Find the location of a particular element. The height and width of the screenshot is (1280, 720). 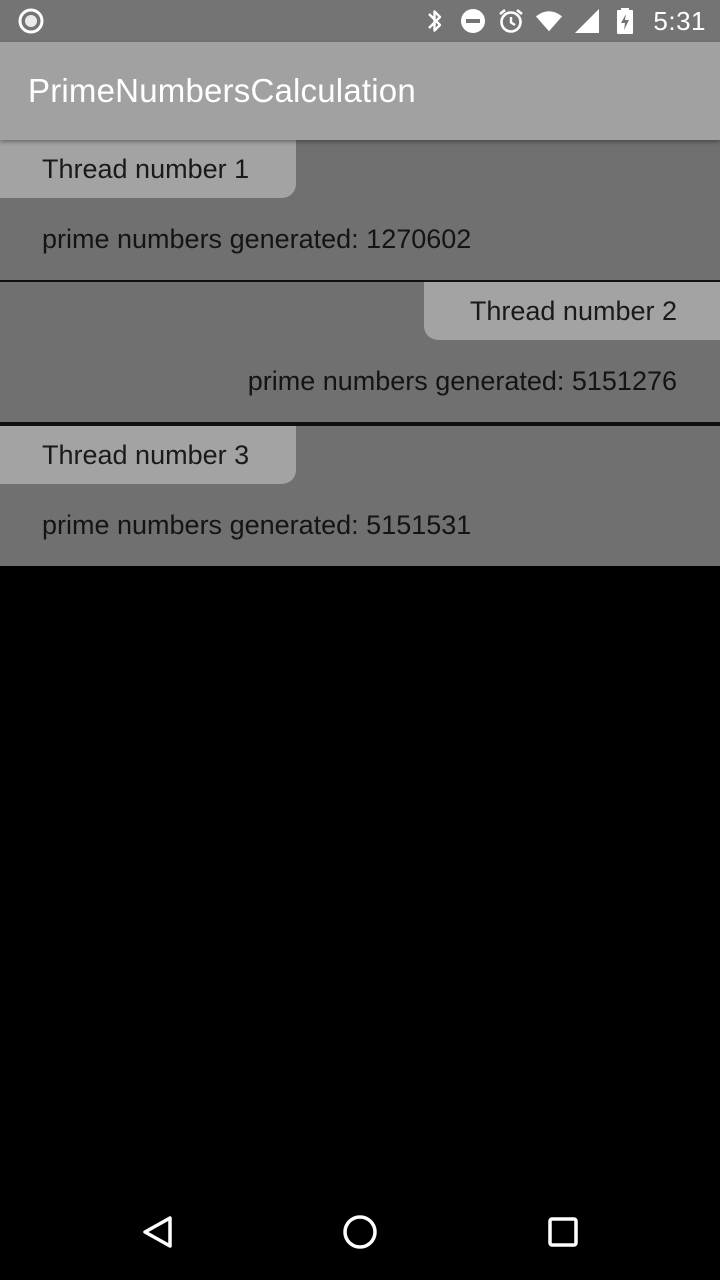

thread-result: prime numbers generated: 5151276 is located at coordinates (462, 381).